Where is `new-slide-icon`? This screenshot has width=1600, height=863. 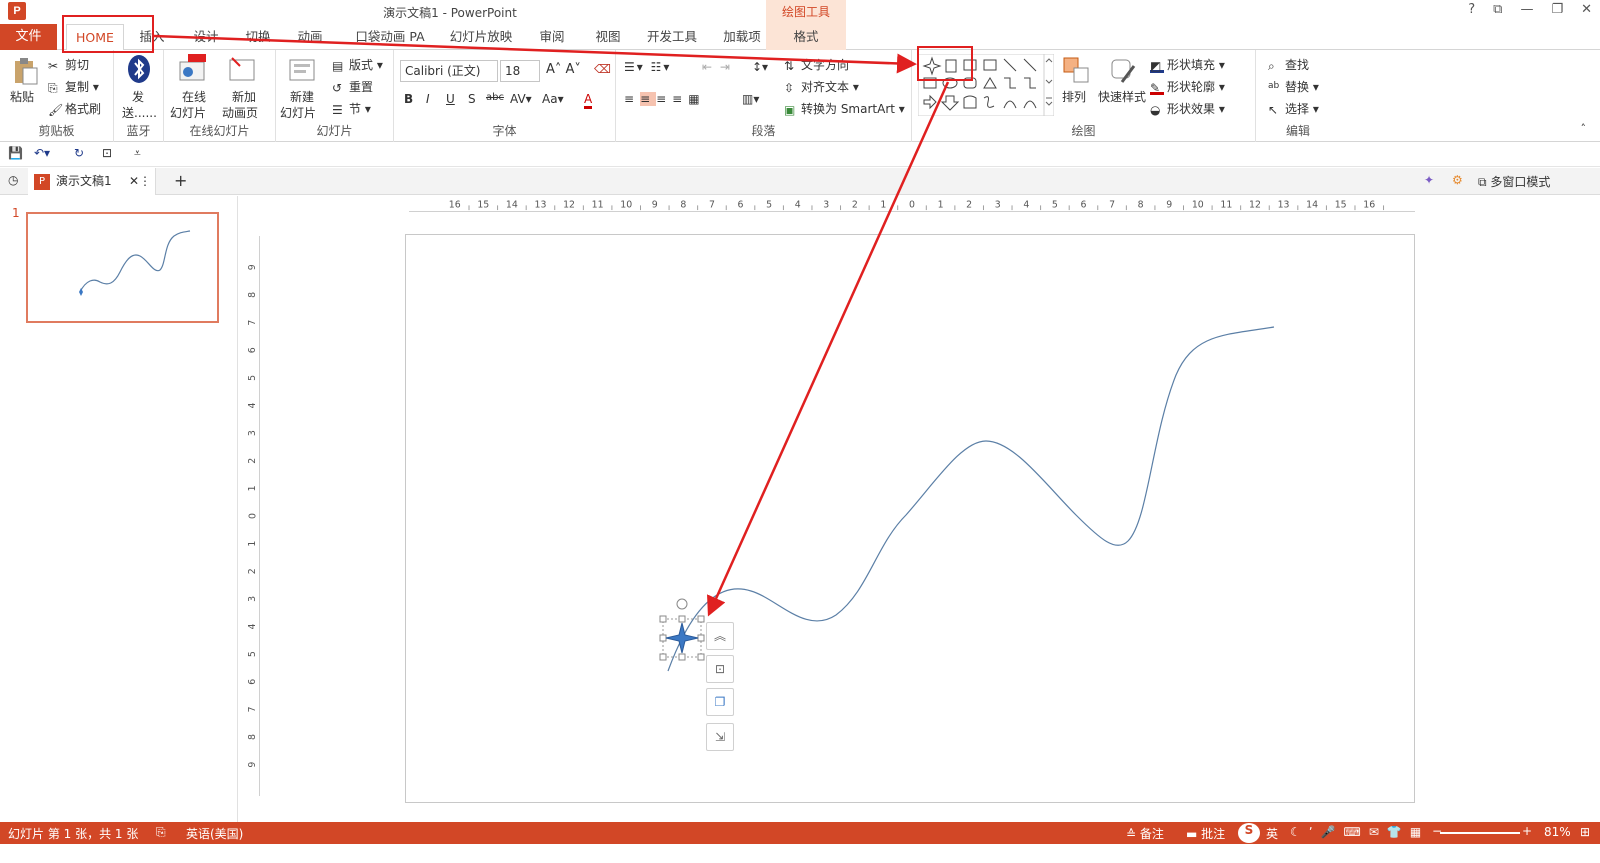 new-slide-icon is located at coordinates (303, 69).